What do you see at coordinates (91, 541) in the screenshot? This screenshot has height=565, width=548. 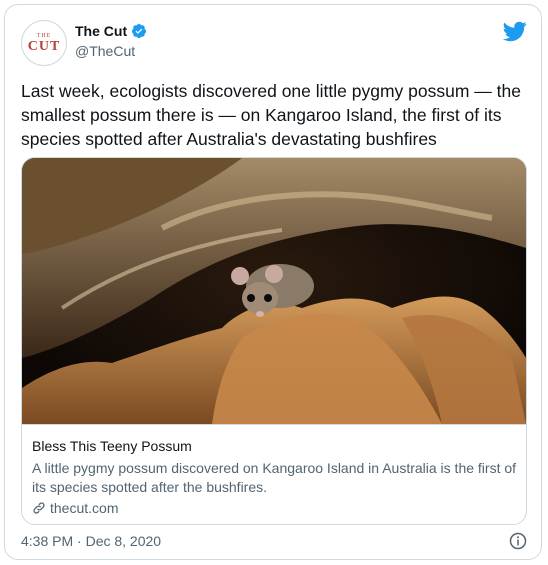 I see `tweet-timestamp: 4:38 PM · Dec 8, 2020` at bounding box center [91, 541].